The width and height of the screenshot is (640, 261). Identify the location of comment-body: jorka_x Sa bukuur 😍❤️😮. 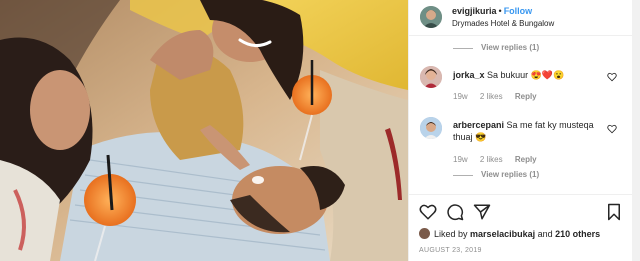
(528, 75).